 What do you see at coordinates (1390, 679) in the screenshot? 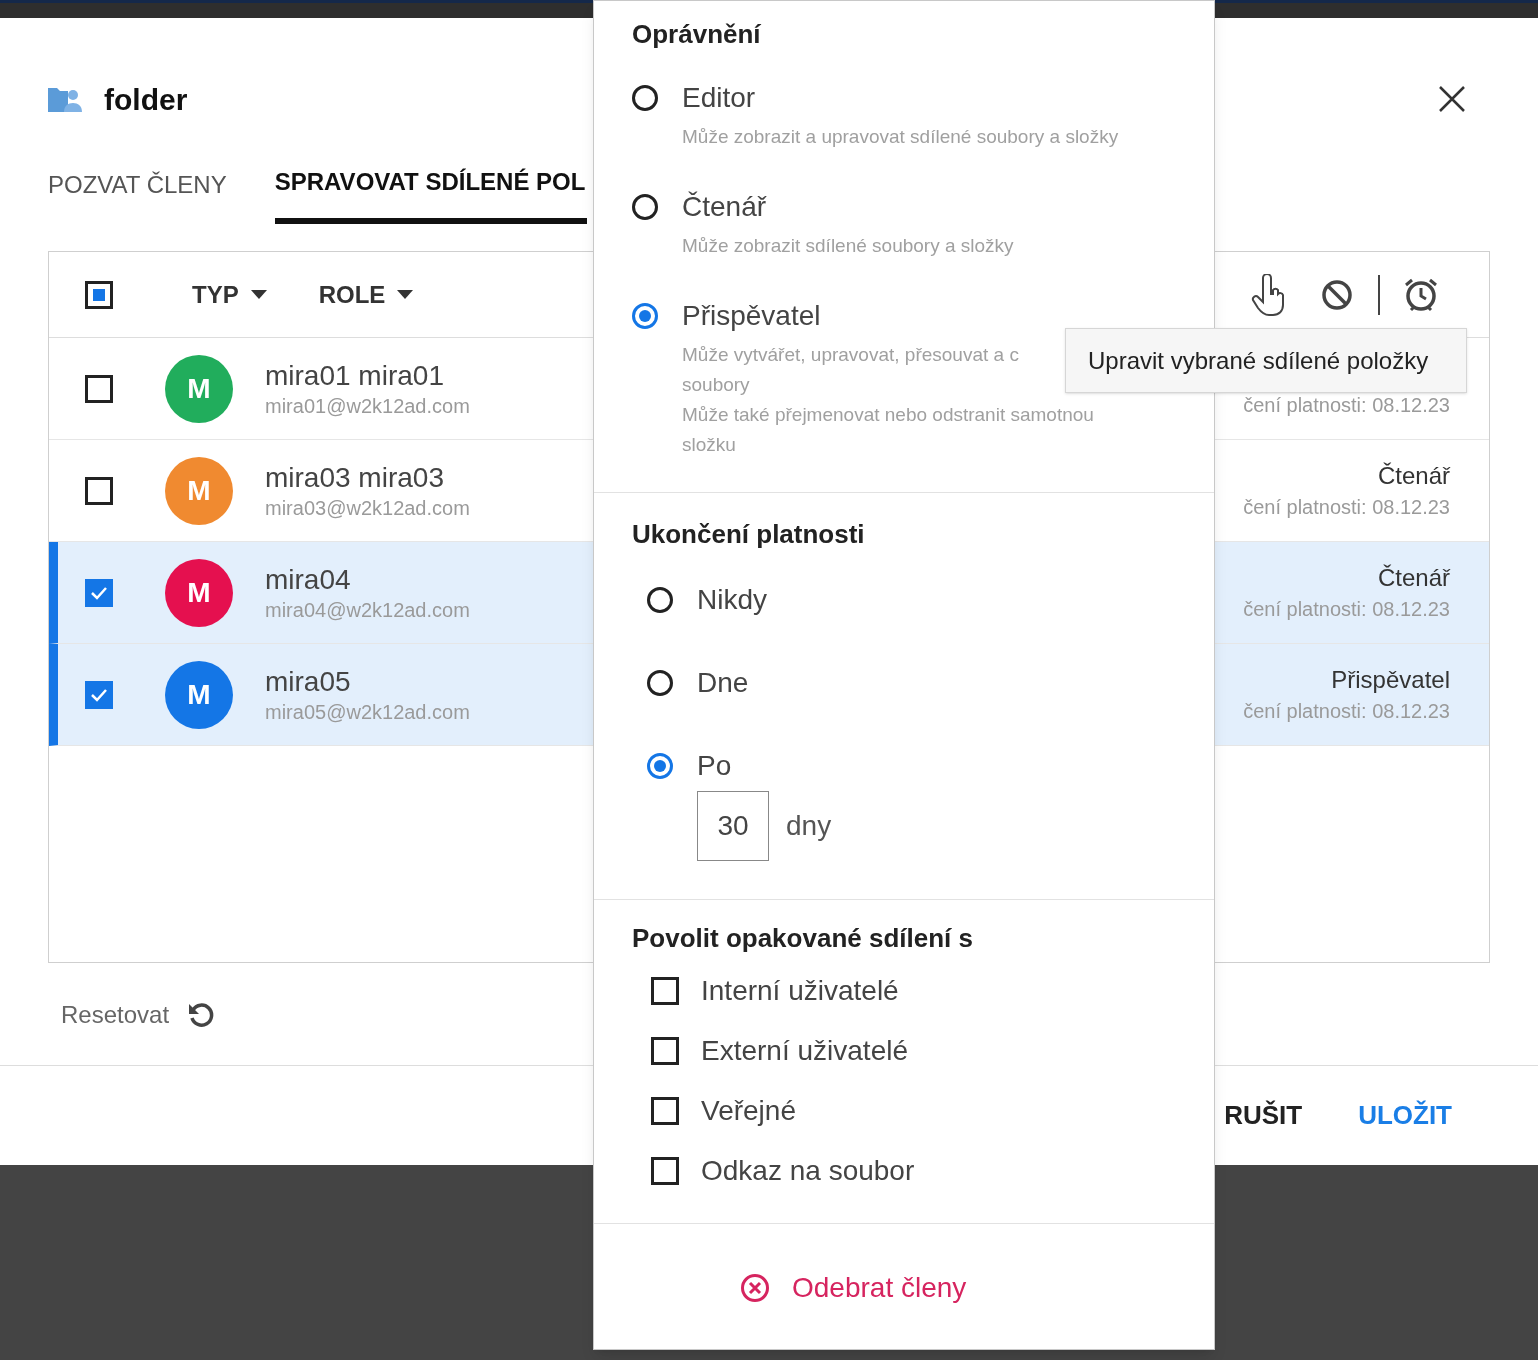
I see `member-role: Přispěvatel` at bounding box center [1390, 679].